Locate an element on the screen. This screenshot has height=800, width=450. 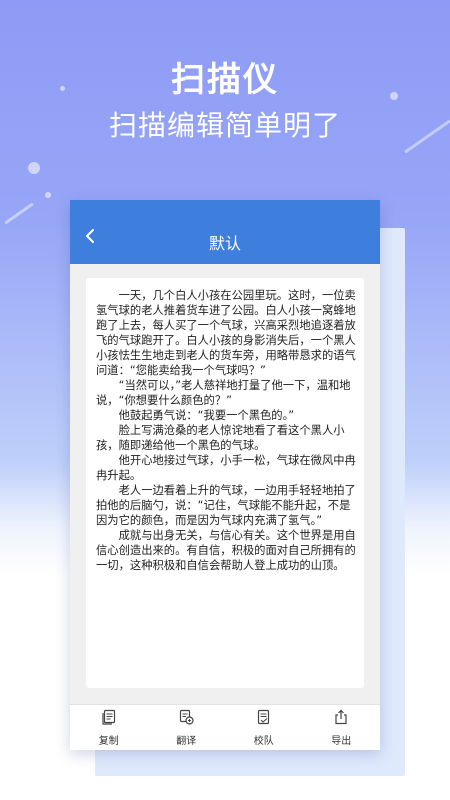
export-icon is located at coordinates (341, 719).